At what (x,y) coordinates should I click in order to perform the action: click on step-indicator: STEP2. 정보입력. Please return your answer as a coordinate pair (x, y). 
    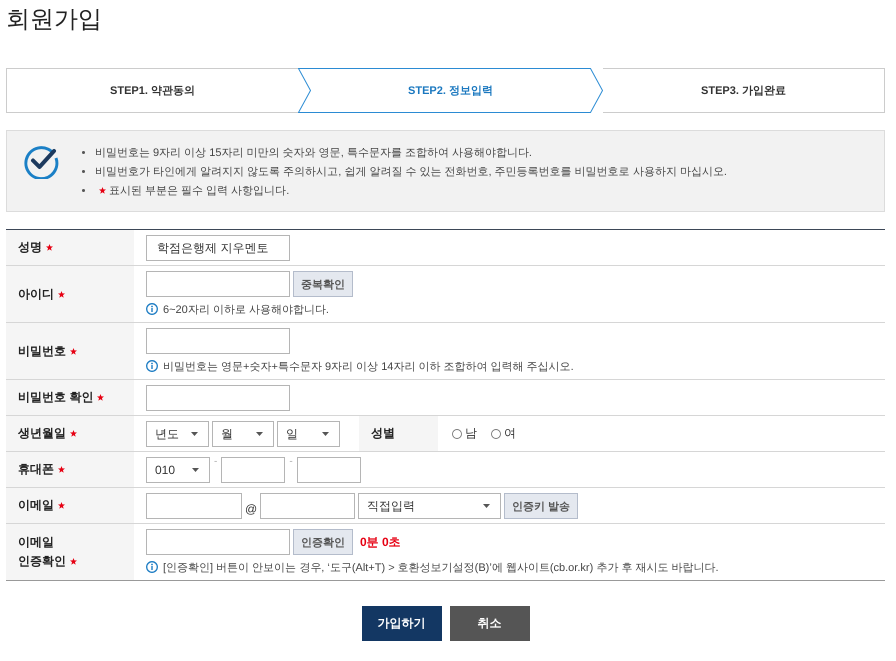
    Looking at the image, I should click on (450, 90).